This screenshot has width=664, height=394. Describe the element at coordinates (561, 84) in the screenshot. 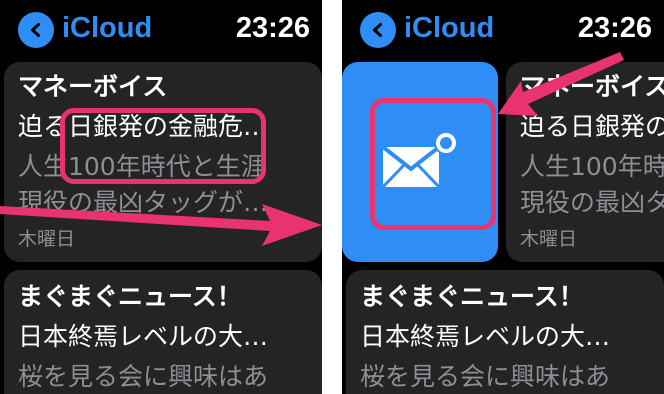

I see `pointer-arrow-icon` at that location.